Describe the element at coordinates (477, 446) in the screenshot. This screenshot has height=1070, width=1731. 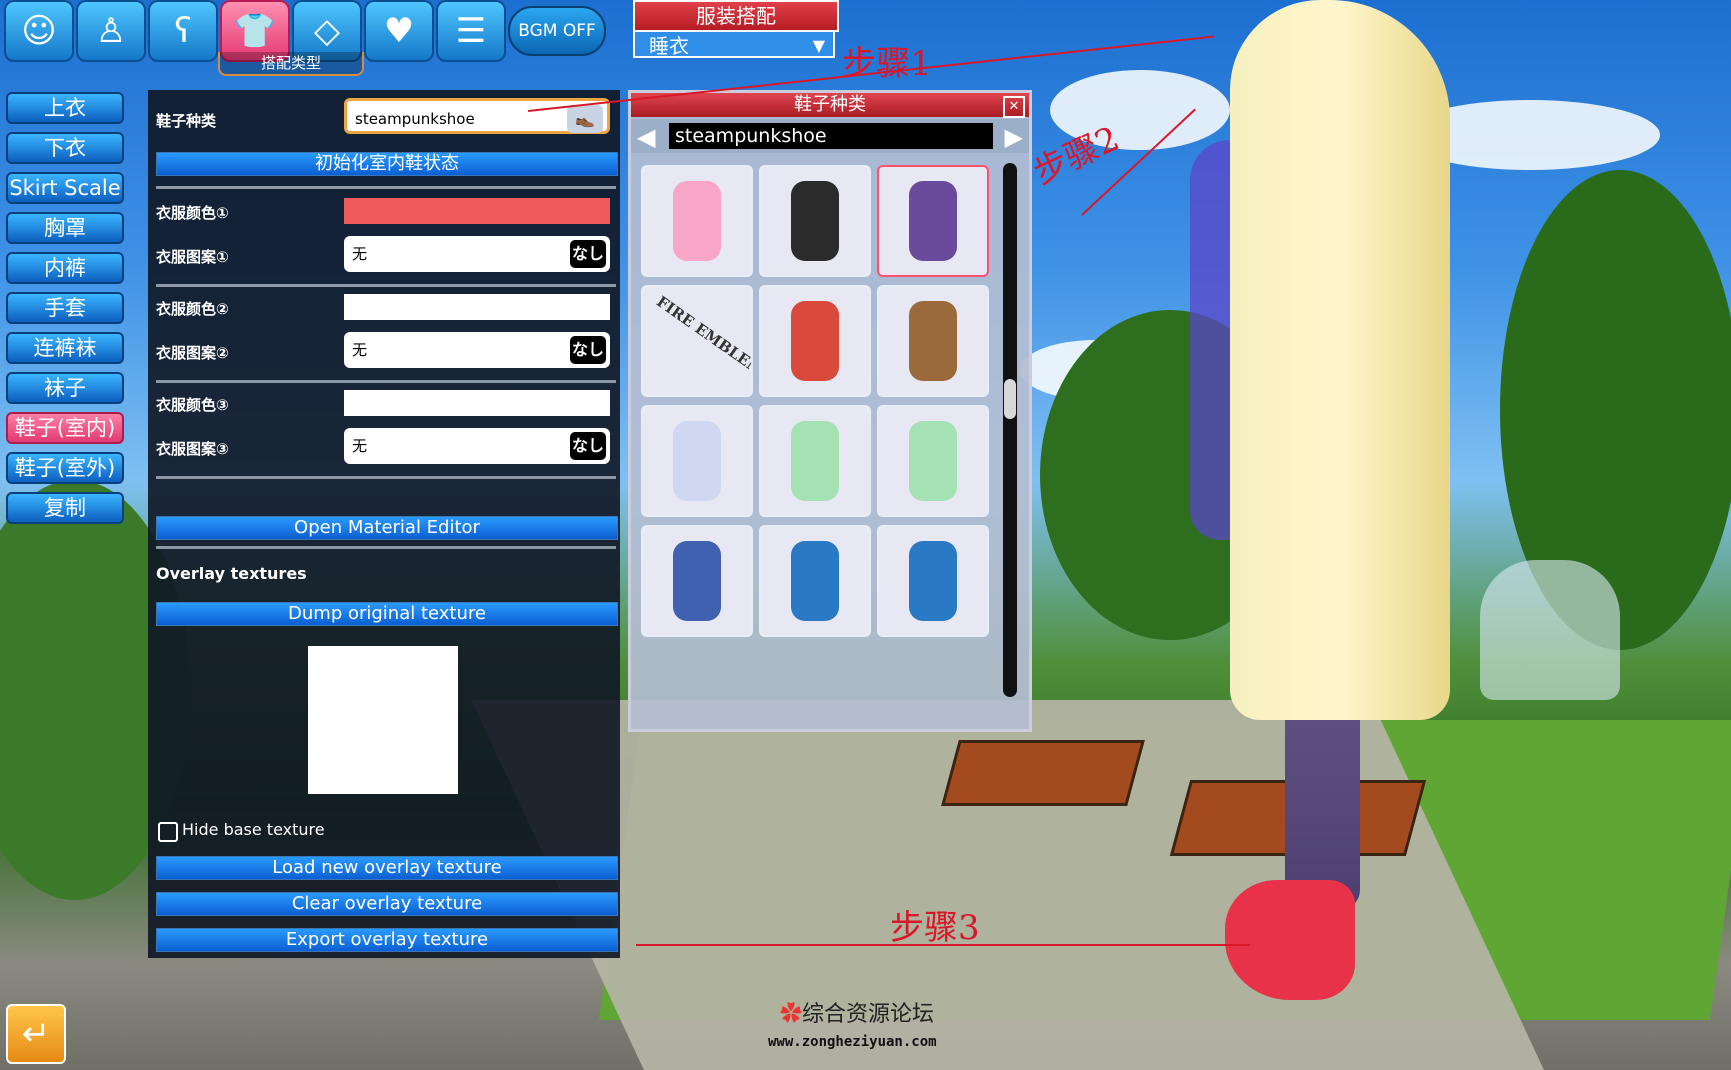
I see `pattern3-field: 无 なし` at that location.